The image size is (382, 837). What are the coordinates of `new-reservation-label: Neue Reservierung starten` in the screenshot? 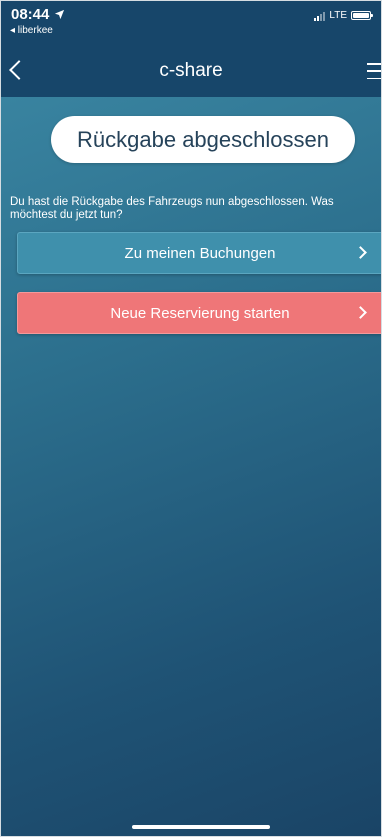 It's located at (200, 313).